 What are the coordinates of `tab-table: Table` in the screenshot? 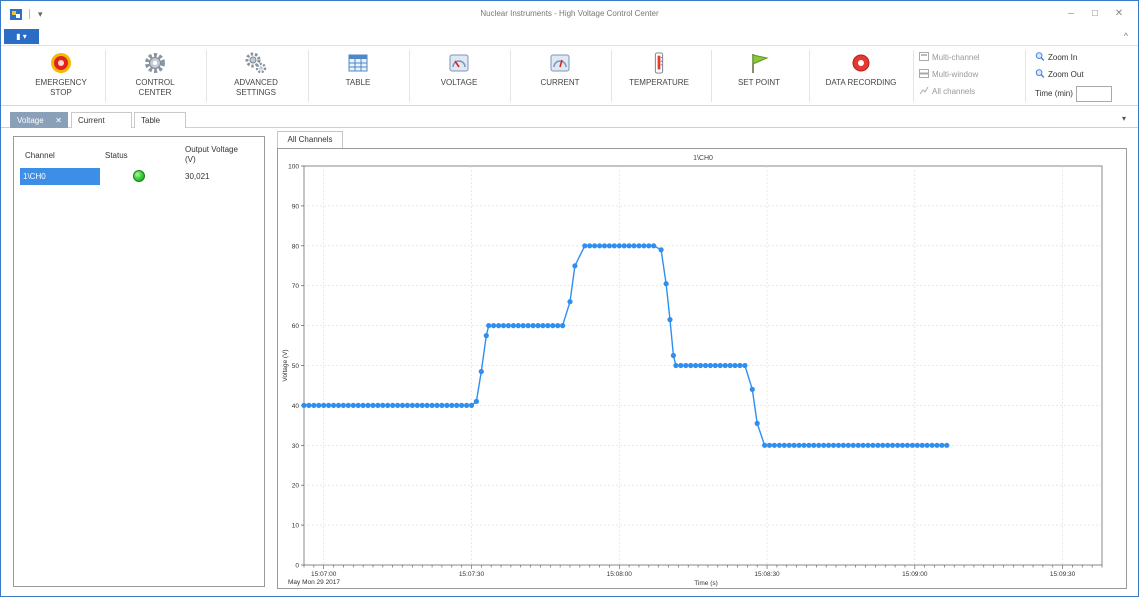 It's located at (160, 120).